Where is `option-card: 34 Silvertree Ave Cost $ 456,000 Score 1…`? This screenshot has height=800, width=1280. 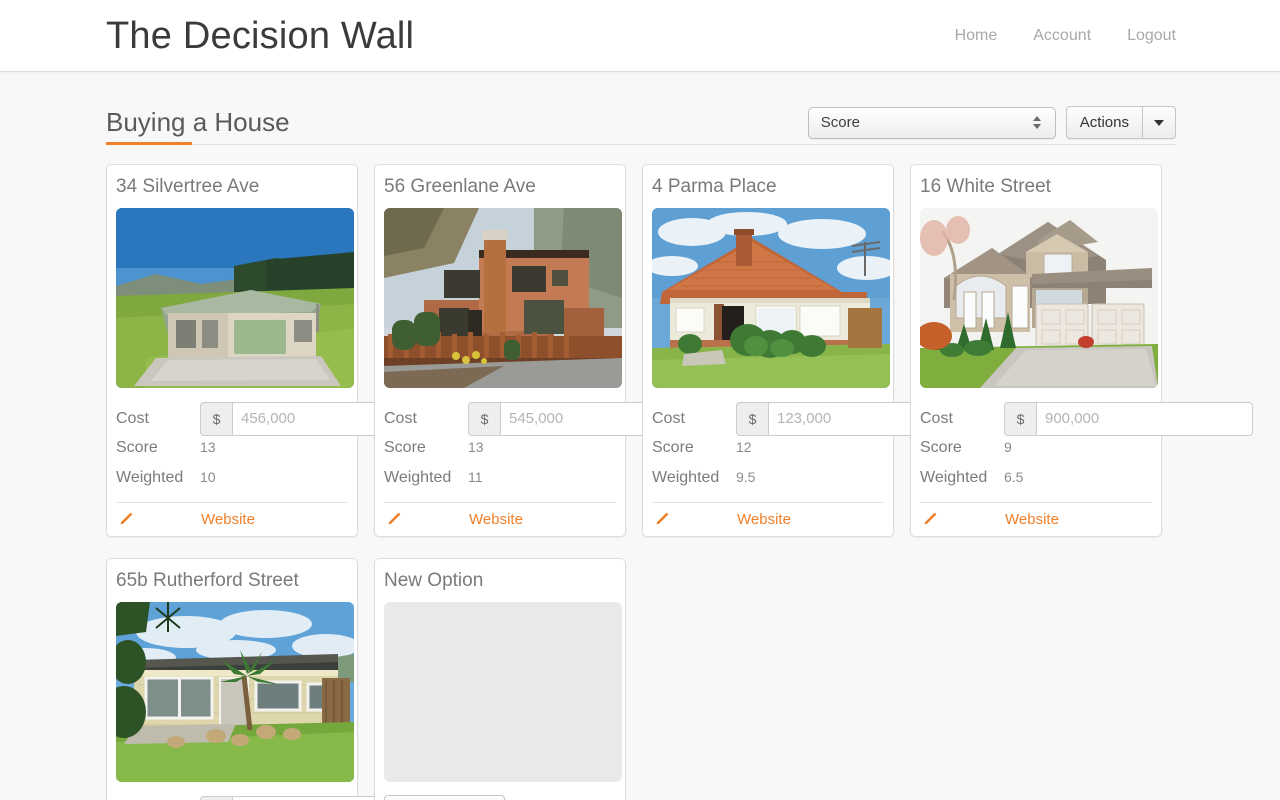 option-card: 34 Silvertree Ave Cost $ 456,000 Score 1… is located at coordinates (277, 350).